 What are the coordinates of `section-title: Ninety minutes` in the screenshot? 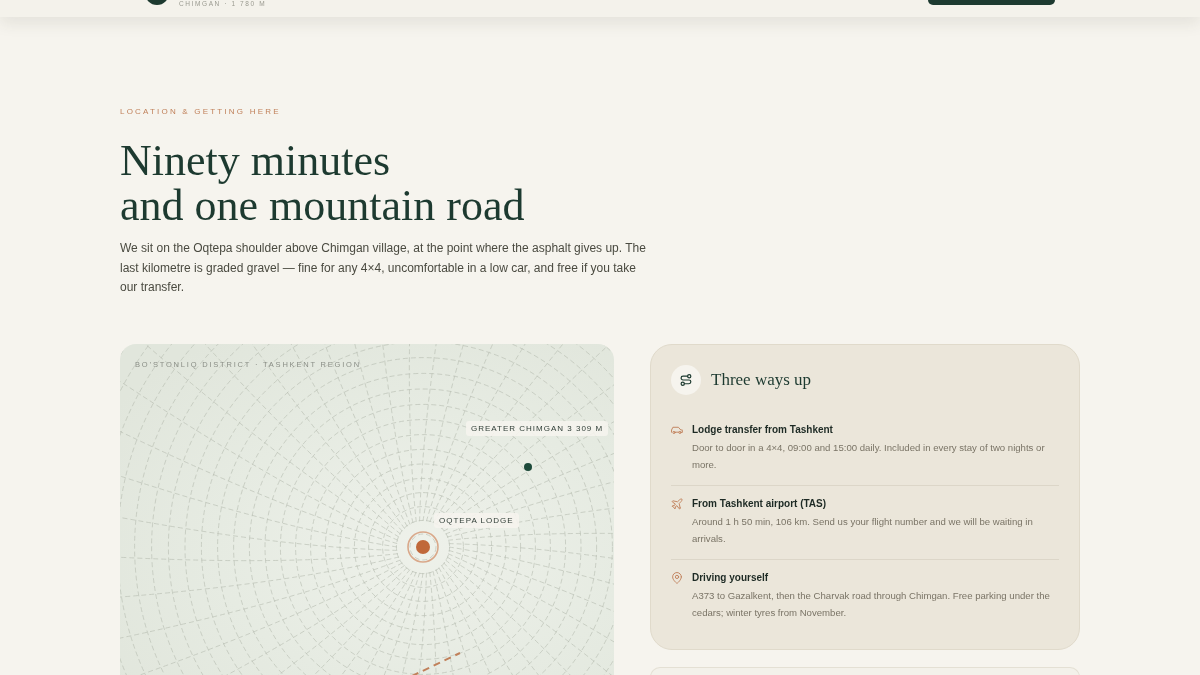 It's located at (255, 160).